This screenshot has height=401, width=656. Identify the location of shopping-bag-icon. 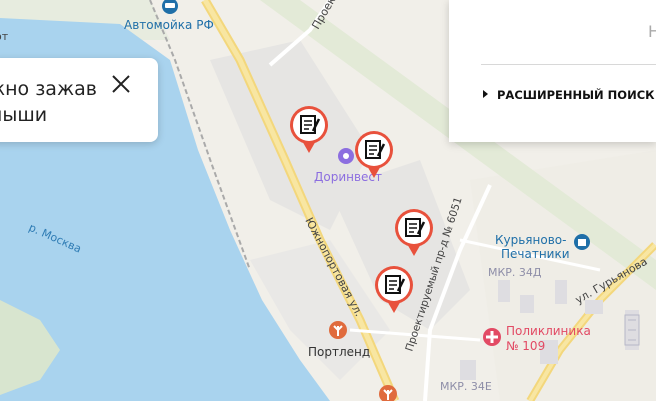
(582, 242).